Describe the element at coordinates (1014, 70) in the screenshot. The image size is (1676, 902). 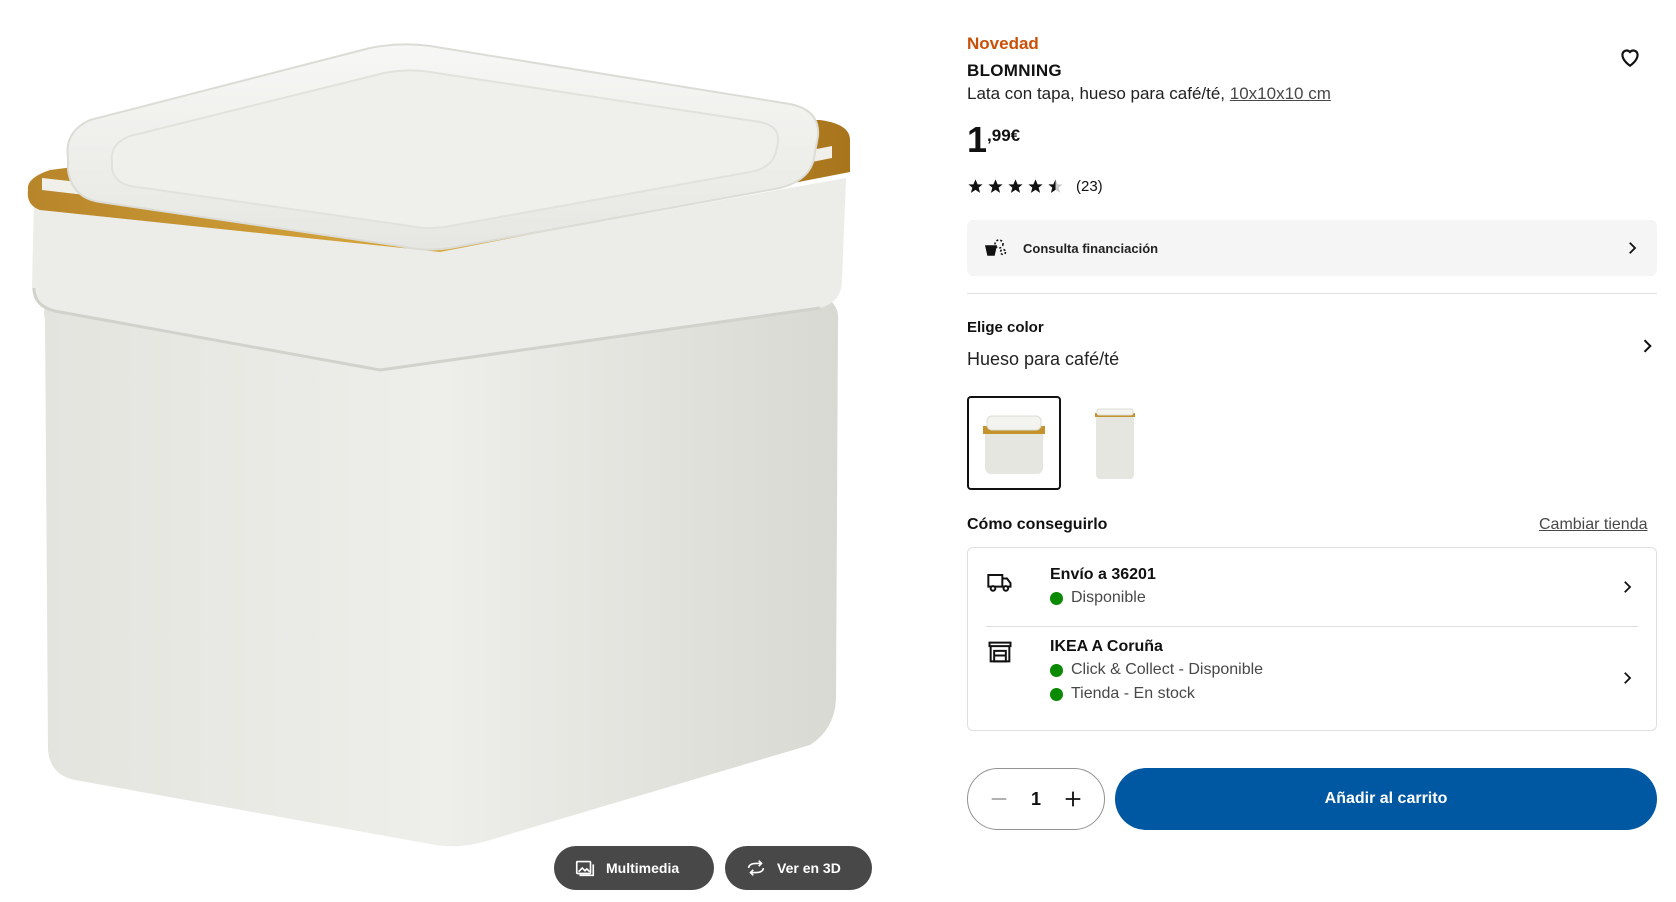
I see `product-name: BLOMNING` at that location.